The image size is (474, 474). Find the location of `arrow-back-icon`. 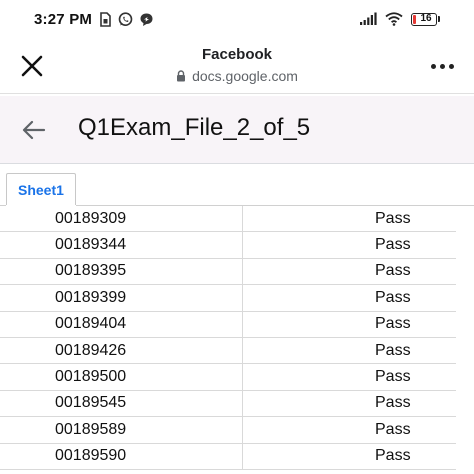

arrow-back-icon is located at coordinates (34, 130).